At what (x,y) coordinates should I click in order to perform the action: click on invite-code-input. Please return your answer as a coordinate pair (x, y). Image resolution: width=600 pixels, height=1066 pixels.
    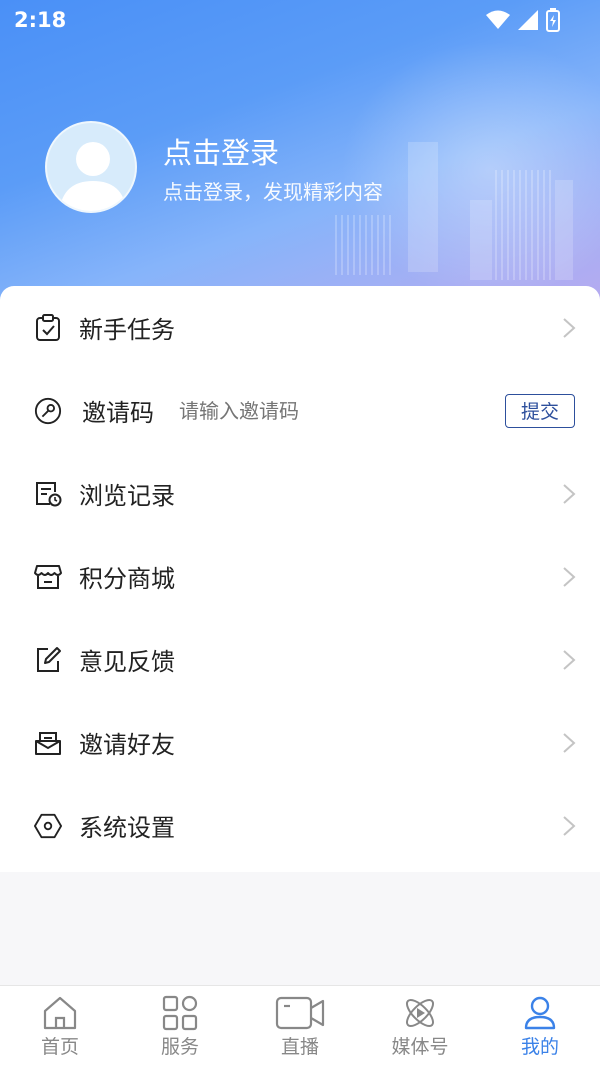
    Looking at the image, I should click on (329, 410).